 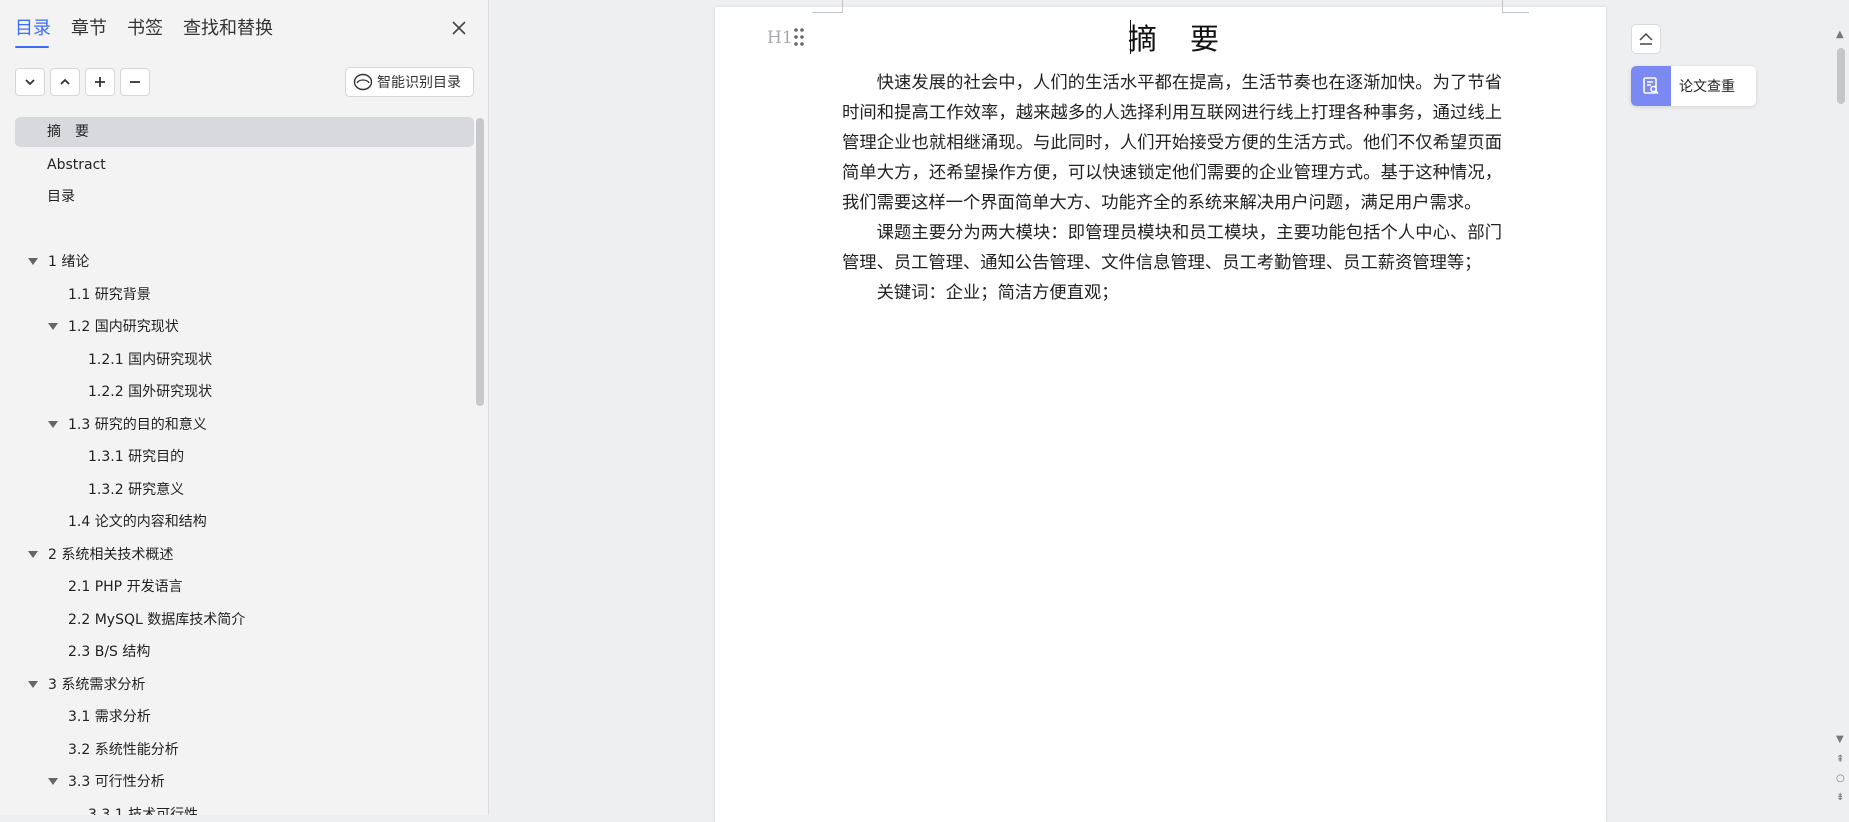 I want to click on chevron-down-icon, so click(x=30, y=82).